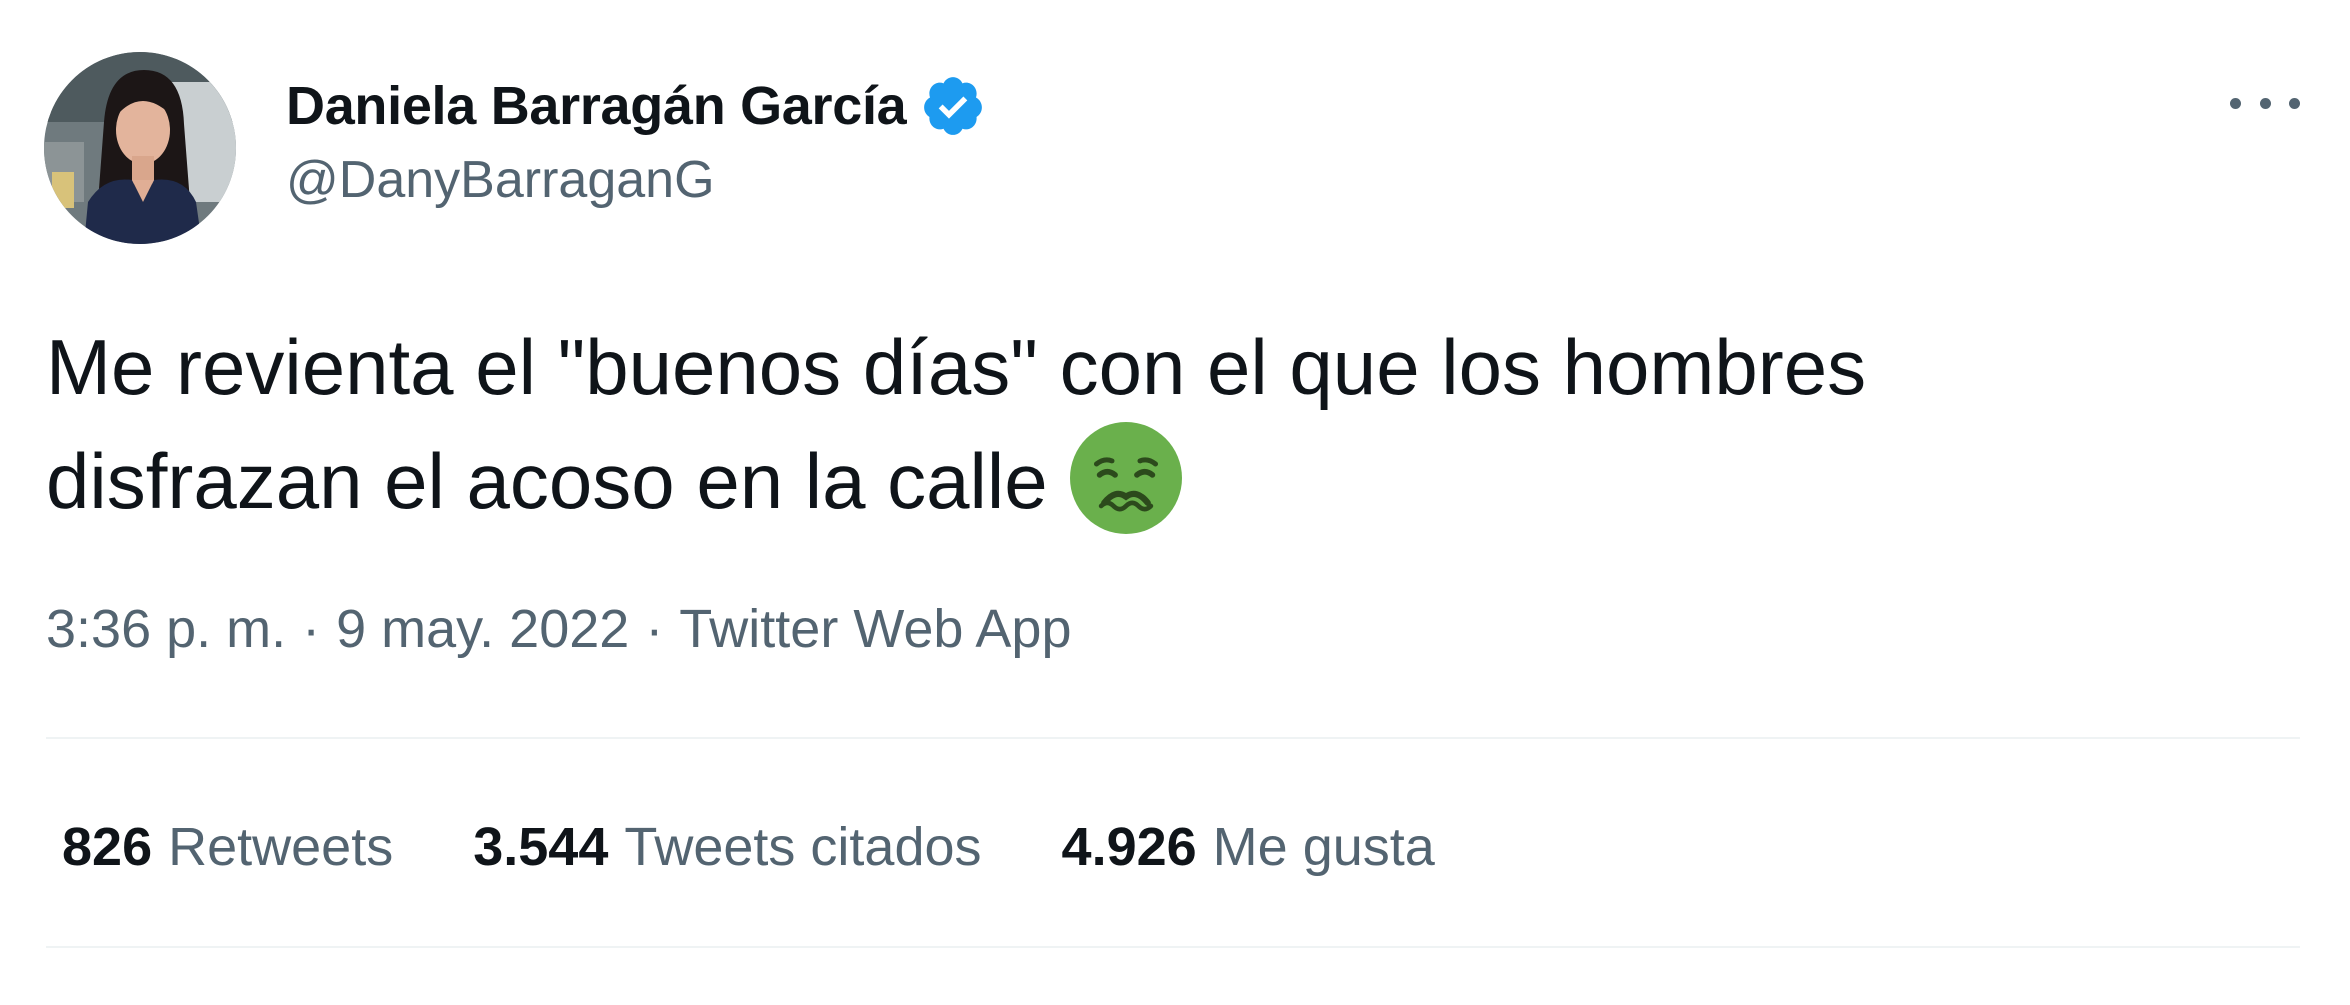 Image resolution: width=2350 pixels, height=1005 pixels. I want to click on tweet-text-line-2: disfrazan el acoso en la calle, so click(1171, 479).